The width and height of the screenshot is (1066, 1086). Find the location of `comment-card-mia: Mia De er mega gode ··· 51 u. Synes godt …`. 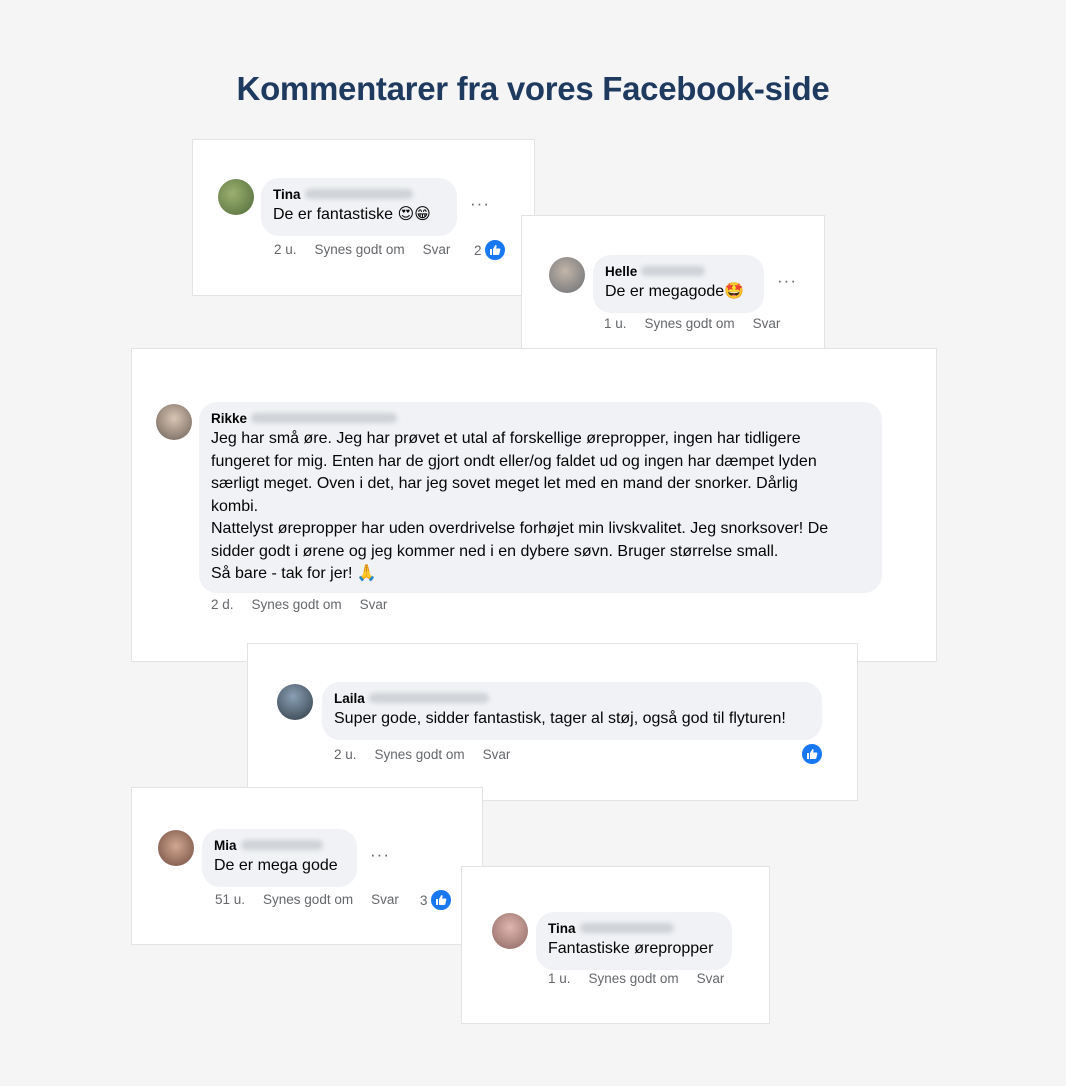

comment-card-mia: Mia De er mega gode ··· 51 u. Synes godt … is located at coordinates (307, 866).